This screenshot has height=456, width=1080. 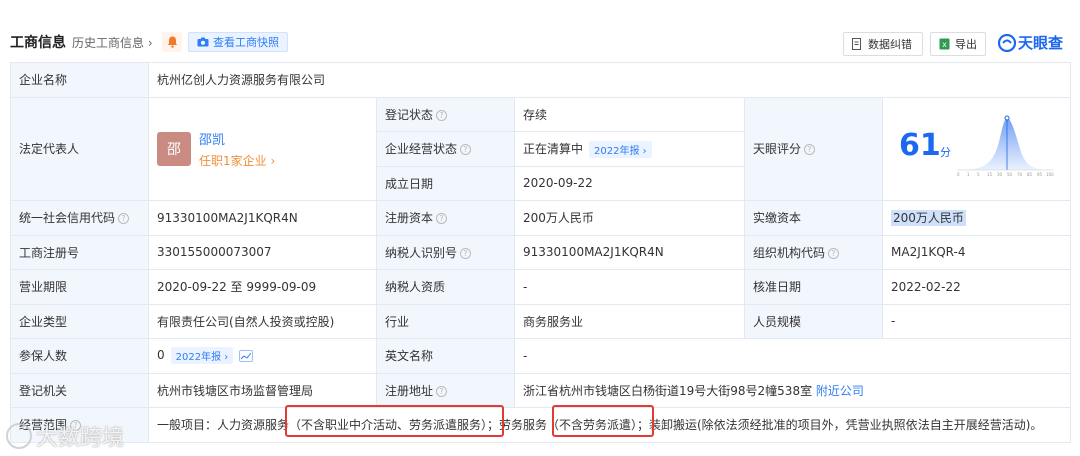 What do you see at coordinates (79, 287) in the screenshot?
I see `term-label: 营业期限` at bounding box center [79, 287].